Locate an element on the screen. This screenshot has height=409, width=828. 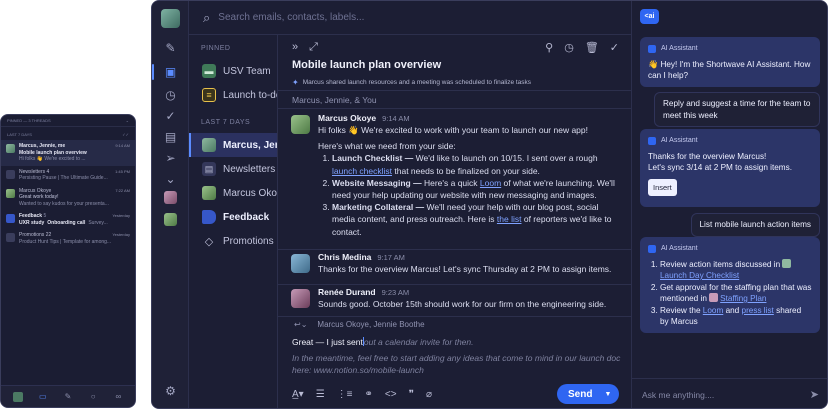
expand-icon: ⤢ is located at coordinates (313, 47).